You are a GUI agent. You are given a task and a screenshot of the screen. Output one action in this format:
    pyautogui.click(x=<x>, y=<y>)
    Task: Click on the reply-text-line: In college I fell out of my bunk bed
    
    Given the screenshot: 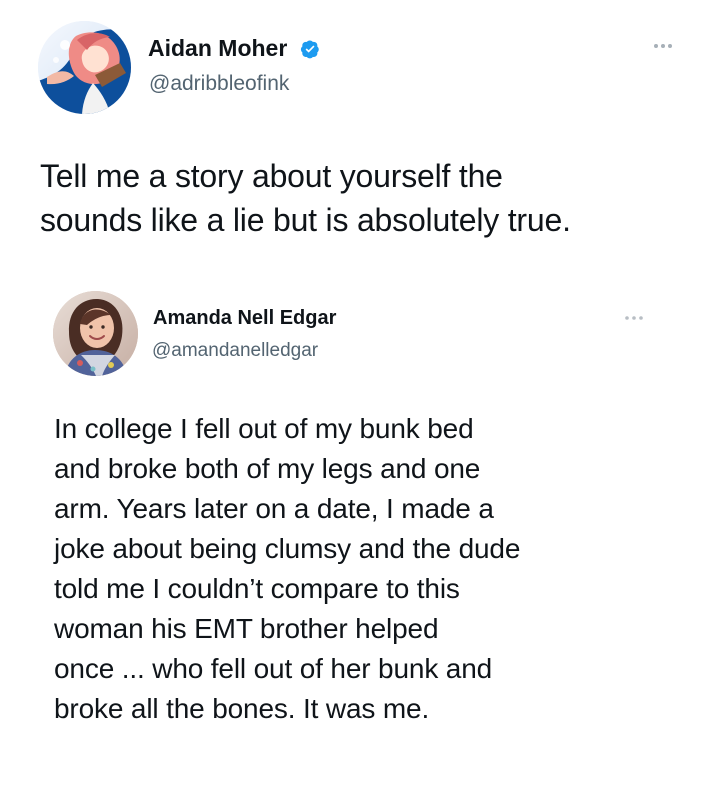 What is the action you would take?
    pyautogui.click(x=264, y=428)
    